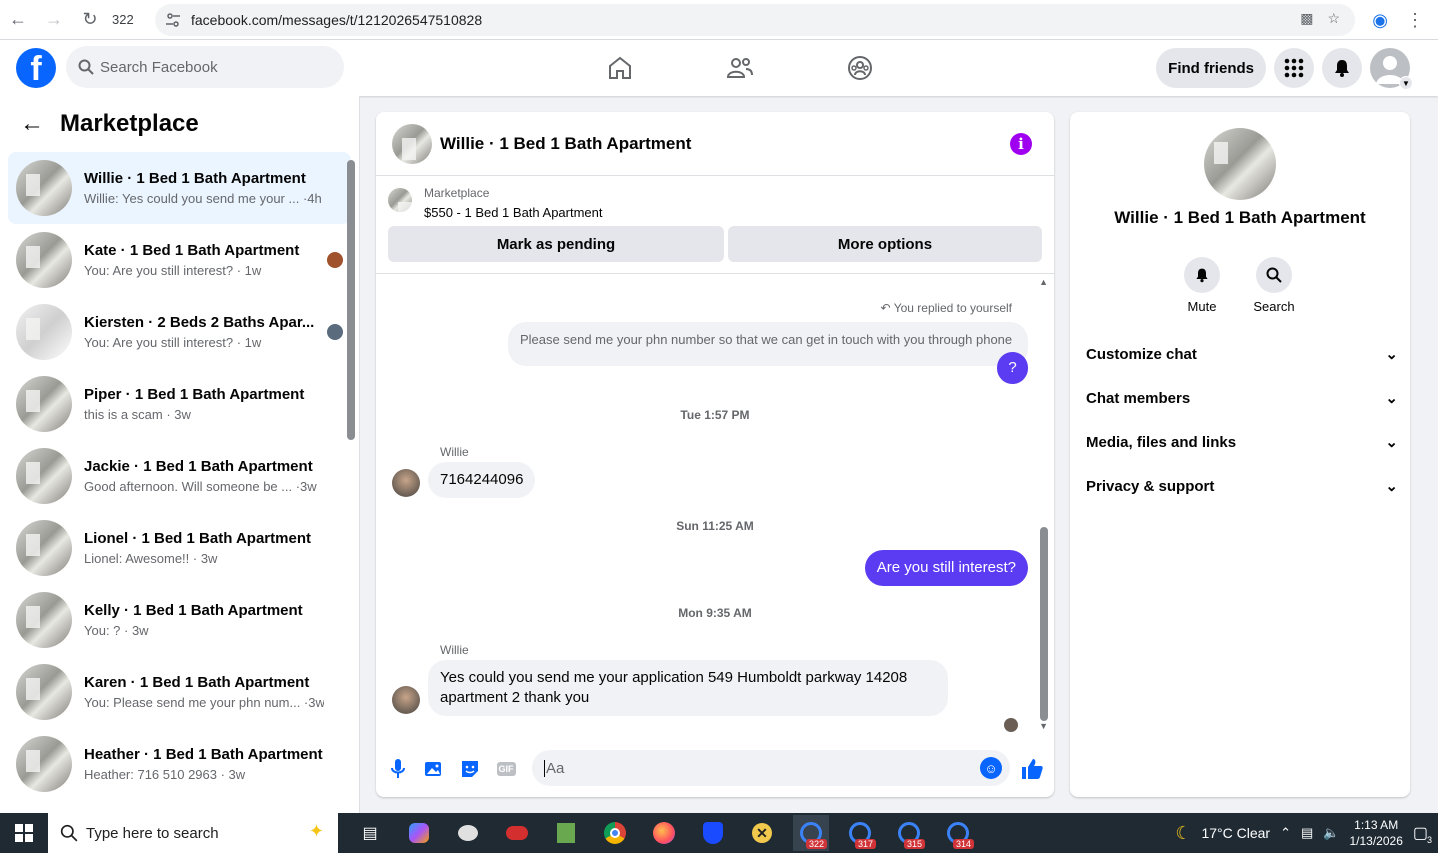 The width and height of the screenshot is (1438, 853). What do you see at coordinates (1242, 354) in the screenshot?
I see `section-customize-chat: Customize chat ⌄` at bounding box center [1242, 354].